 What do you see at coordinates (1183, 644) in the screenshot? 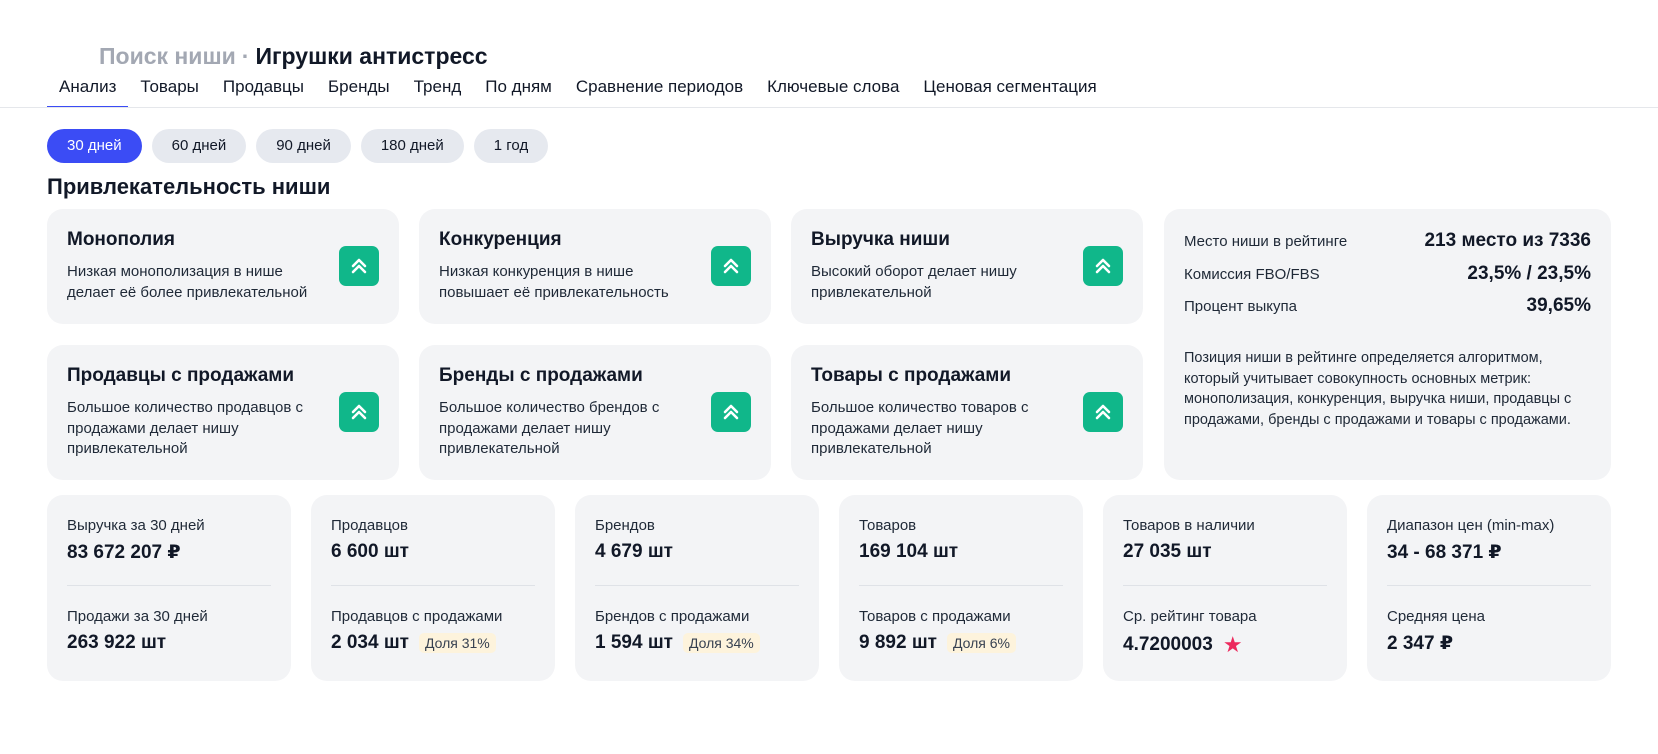
I see `stat-value: 4.7200003 ★` at bounding box center [1183, 644].